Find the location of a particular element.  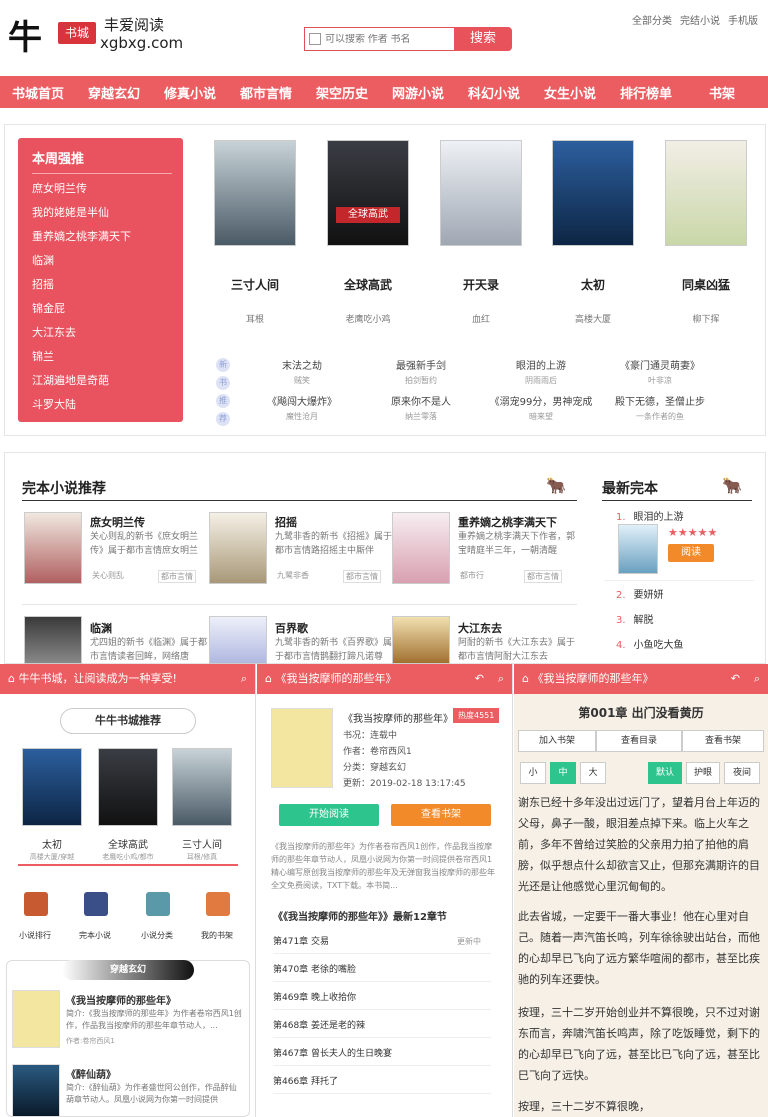

font-large-button: 大 is located at coordinates (593, 773).